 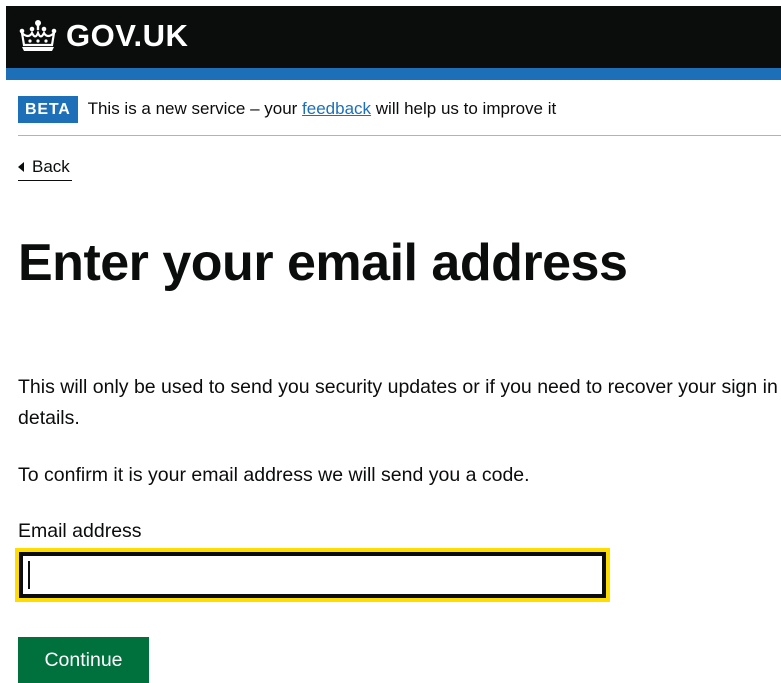 I want to click on phase-text-before: This is a new service – your, so click(x=195, y=108).